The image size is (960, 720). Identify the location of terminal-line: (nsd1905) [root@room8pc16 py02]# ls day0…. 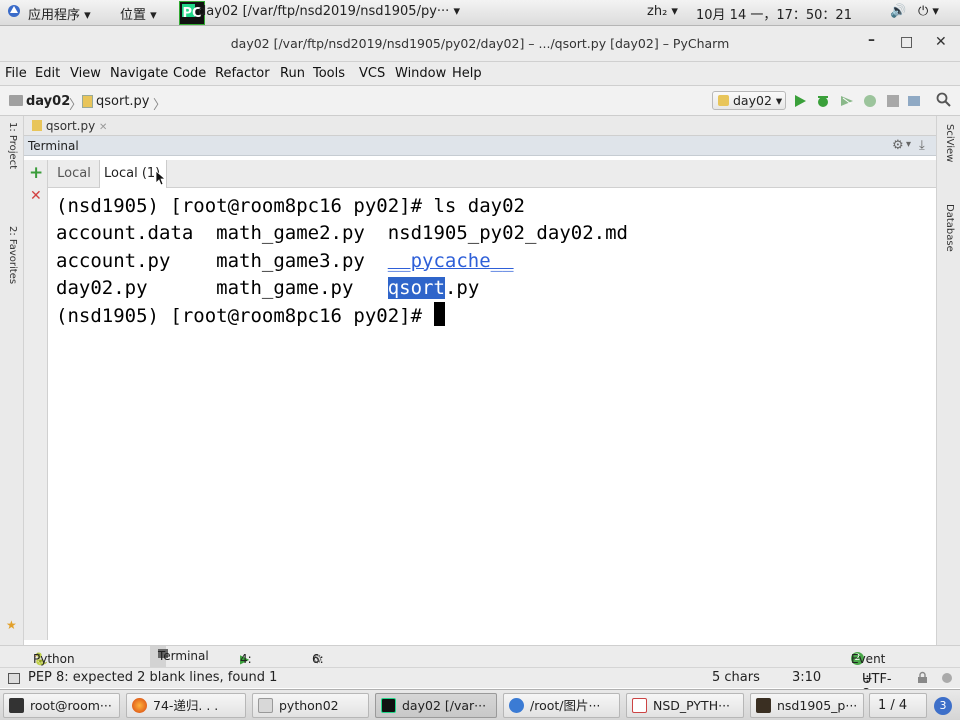
(290, 206).